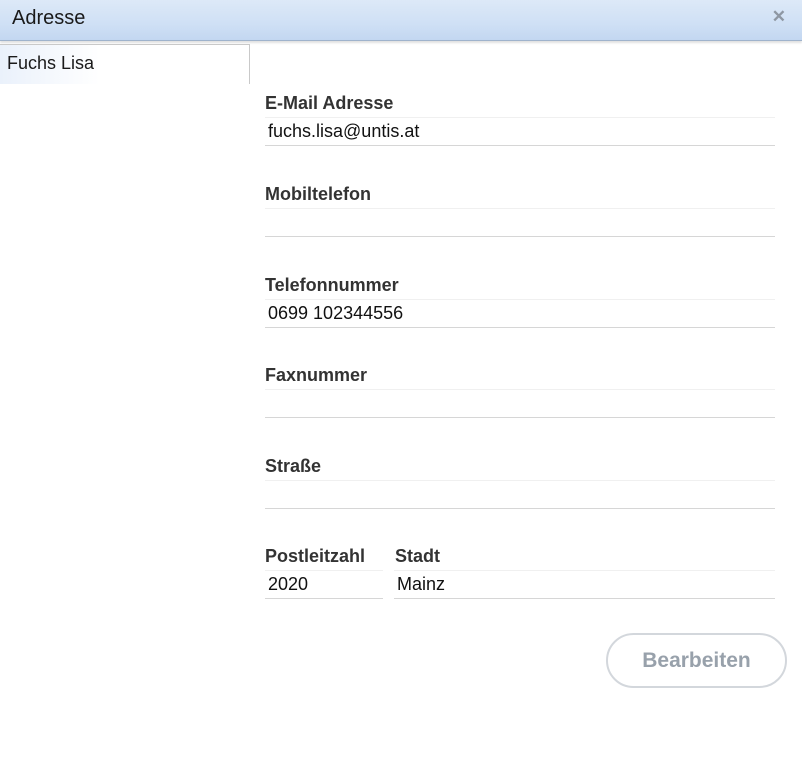  I want to click on zip-label: Postleitzahl, so click(315, 556).